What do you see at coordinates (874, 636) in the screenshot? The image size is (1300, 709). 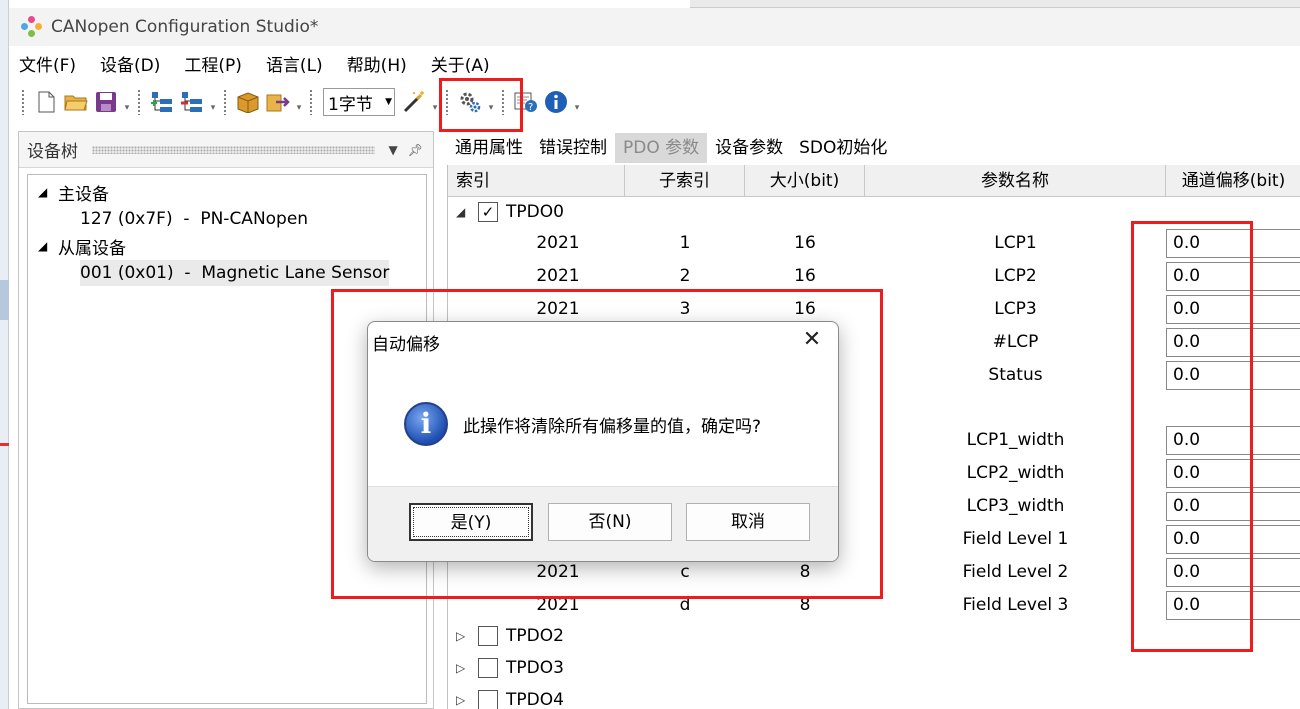 I see `group-row-tpdo2: ▷ TPDO2` at bounding box center [874, 636].